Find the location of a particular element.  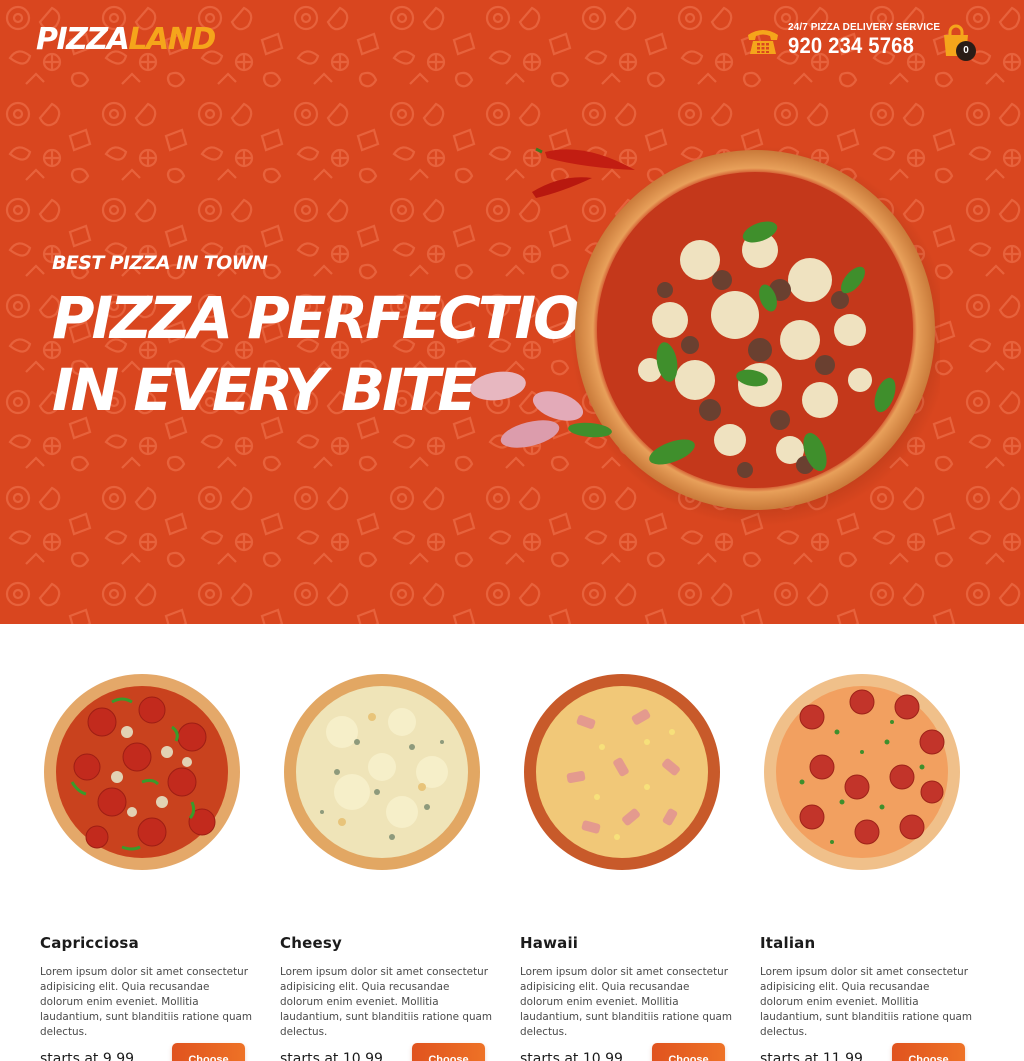

pizzaland-logo: PIZZALAND is located at coordinates (126, 40).